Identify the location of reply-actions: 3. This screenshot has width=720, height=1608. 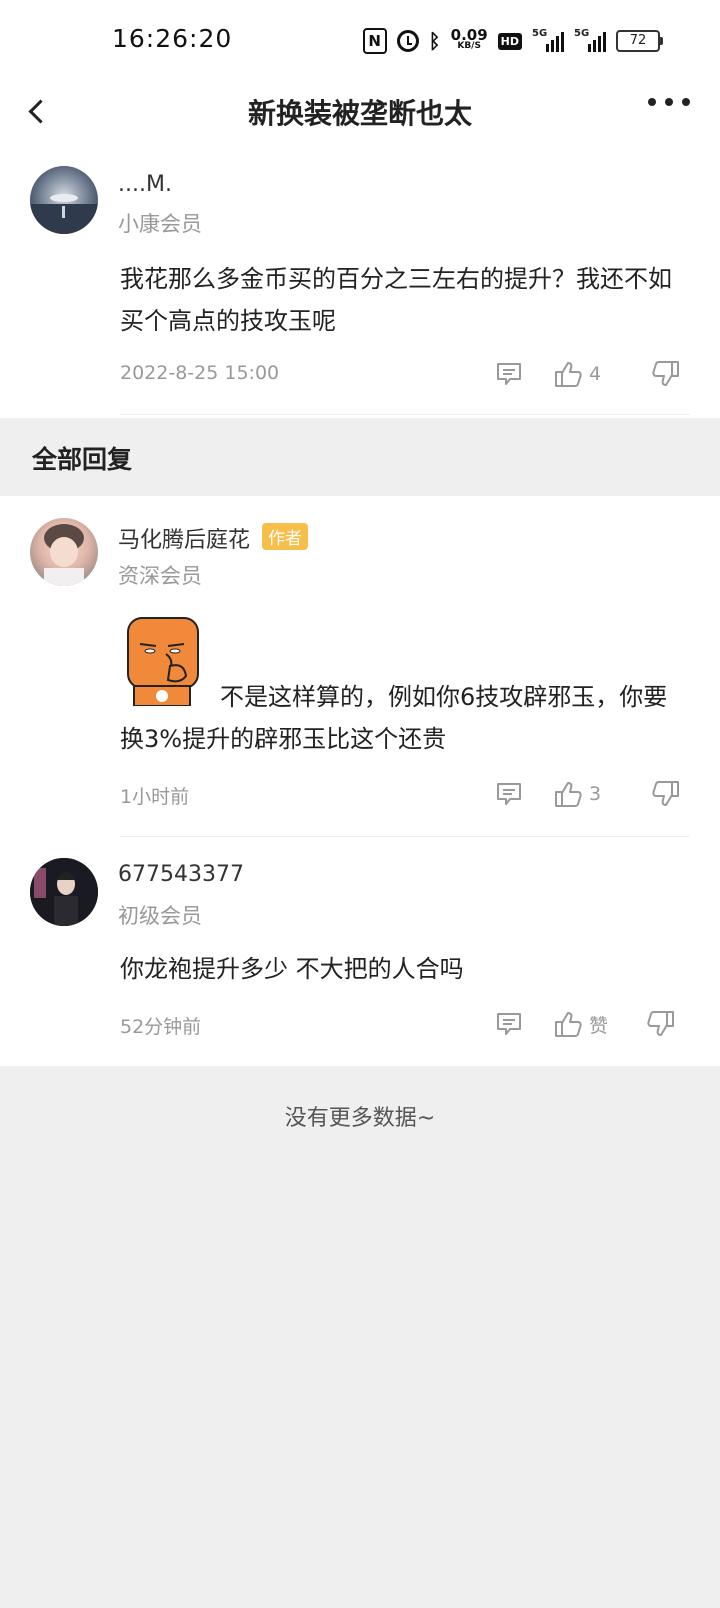
(588, 794).